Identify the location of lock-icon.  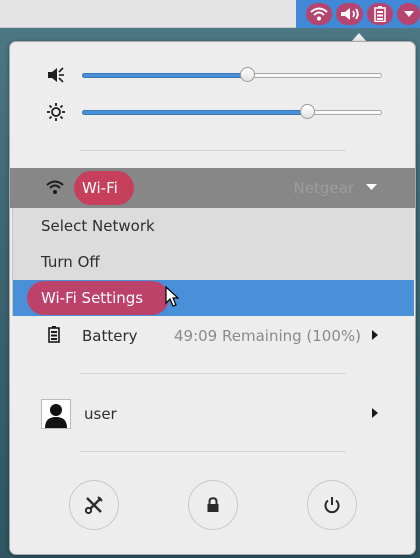
(213, 504).